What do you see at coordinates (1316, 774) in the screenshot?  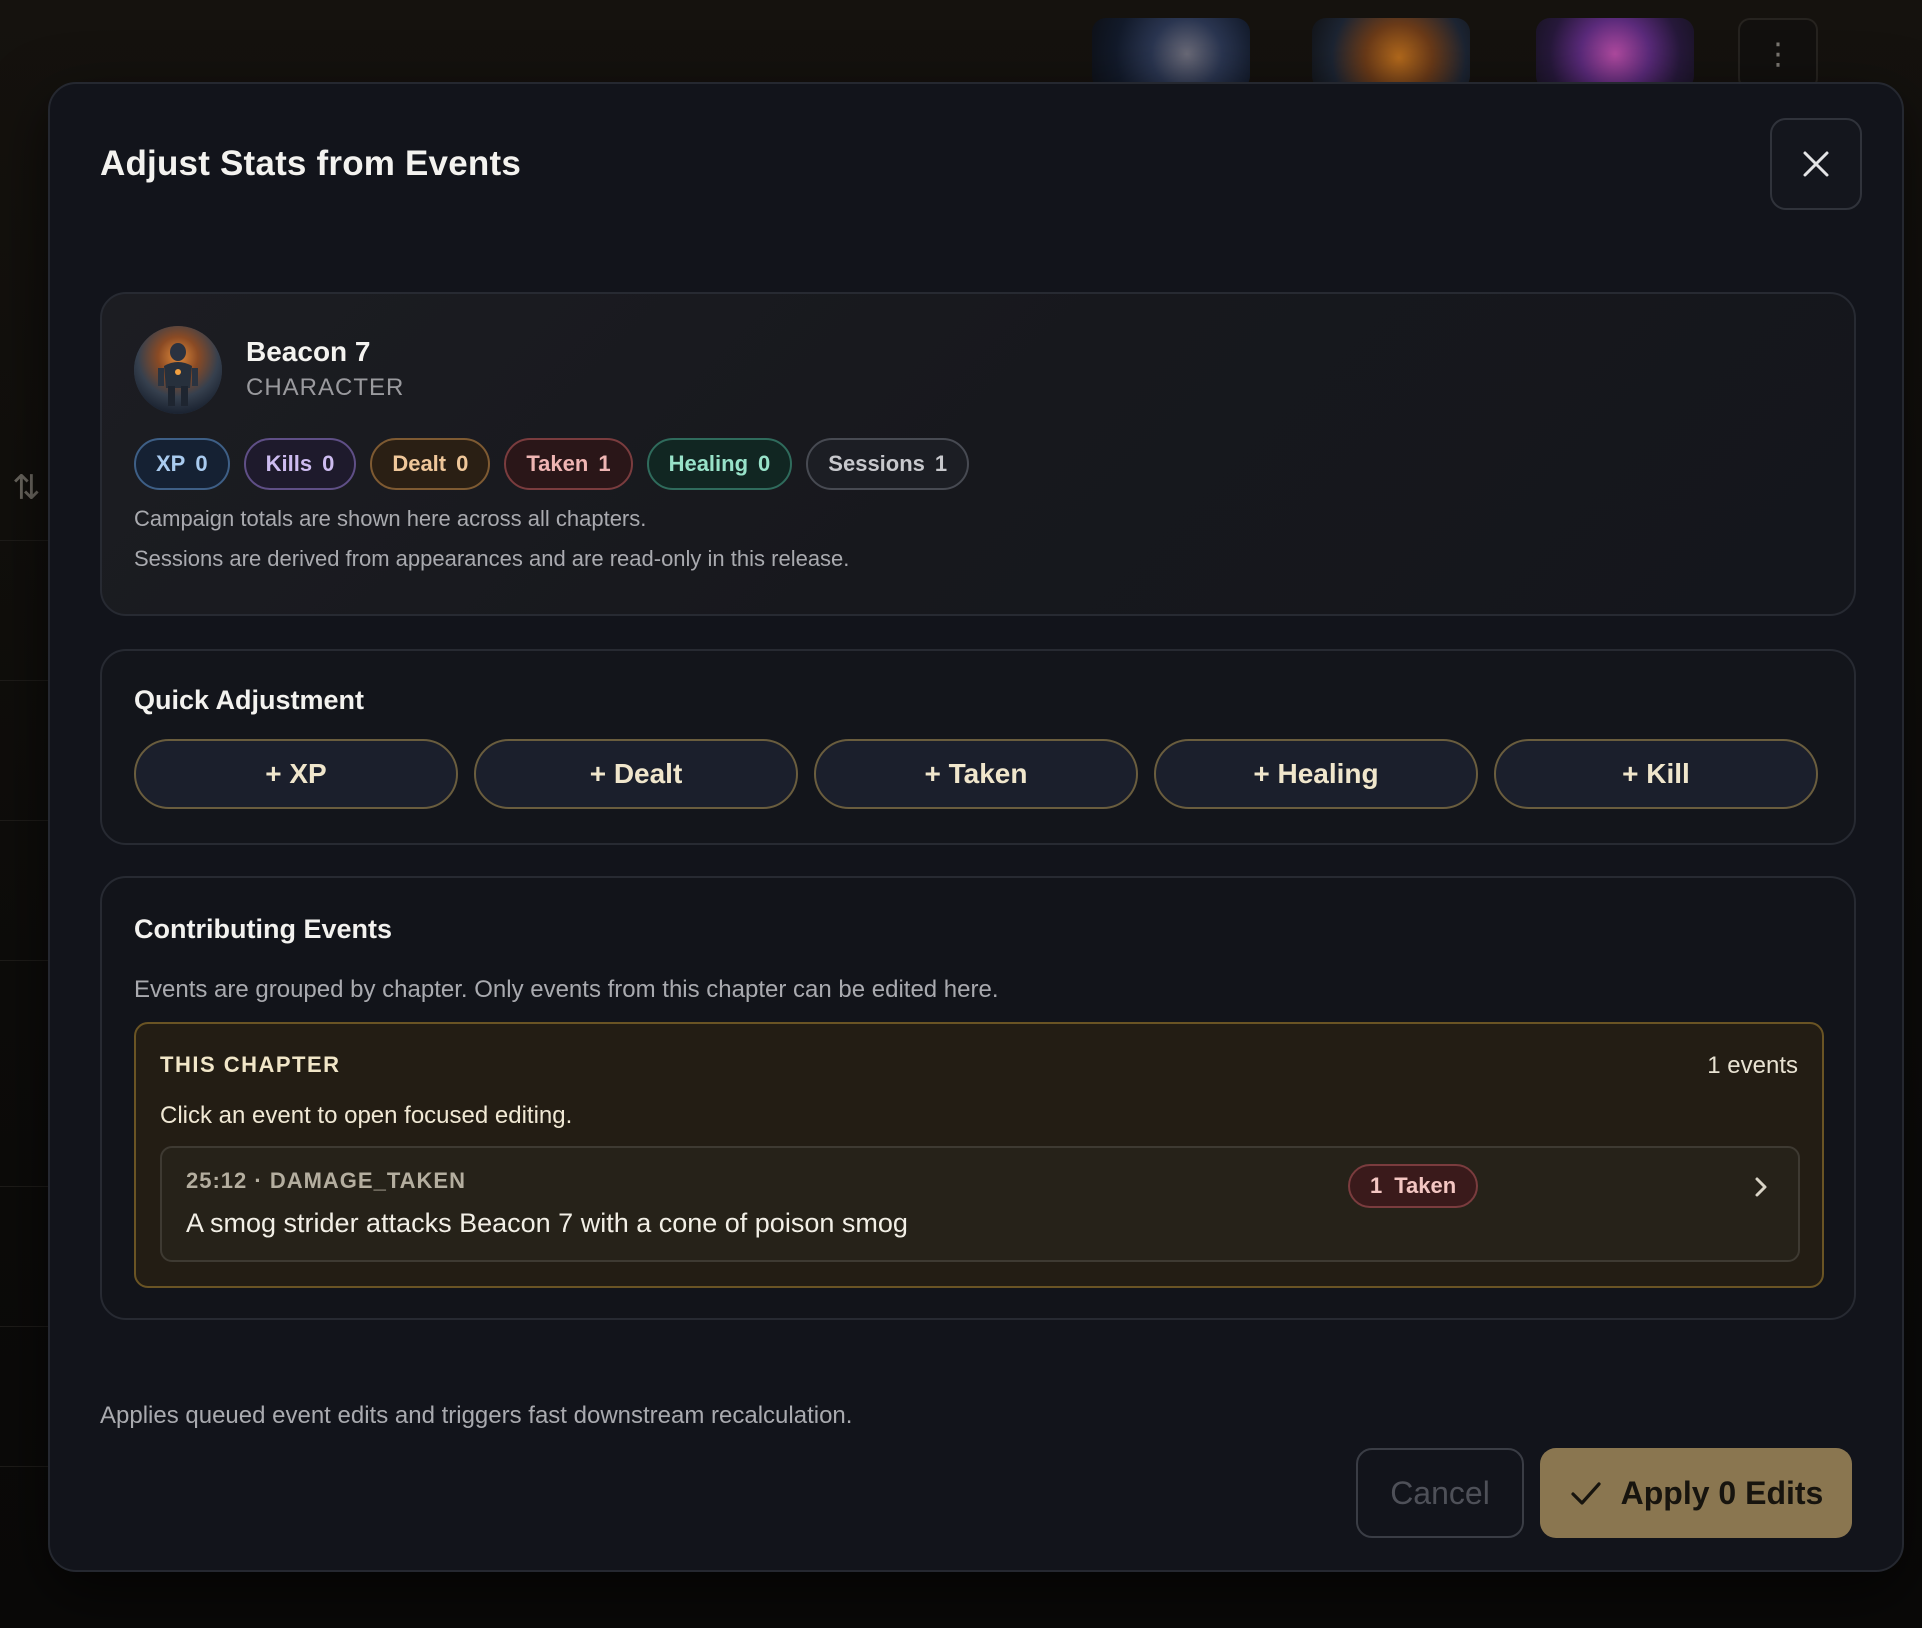 I see `add-healing-button: + Healing` at bounding box center [1316, 774].